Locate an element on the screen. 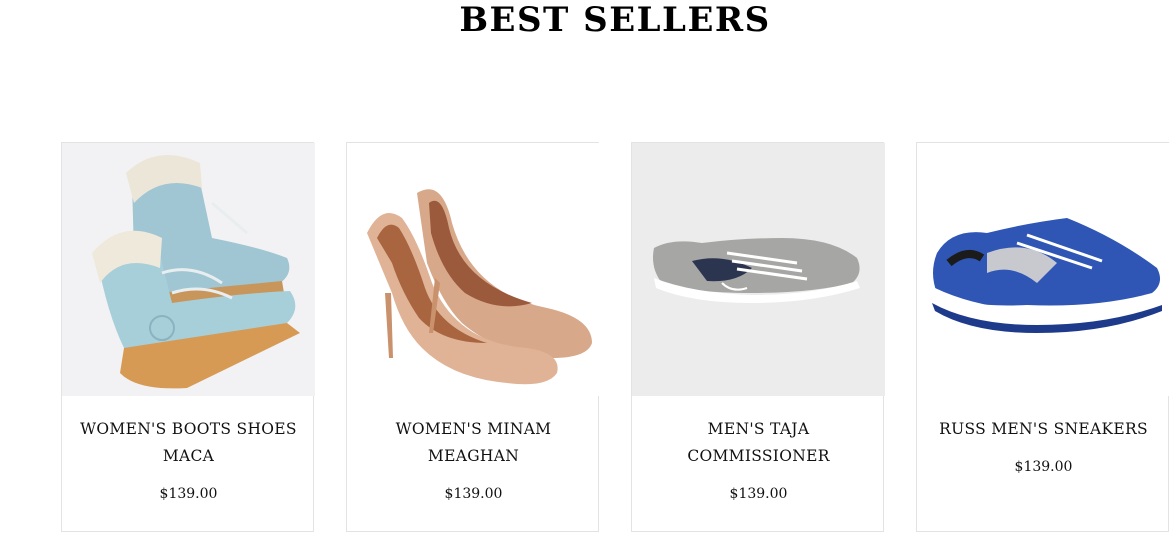 The height and width of the screenshot is (551, 1172). product-image-sneaker is located at coordinates (758, 269).